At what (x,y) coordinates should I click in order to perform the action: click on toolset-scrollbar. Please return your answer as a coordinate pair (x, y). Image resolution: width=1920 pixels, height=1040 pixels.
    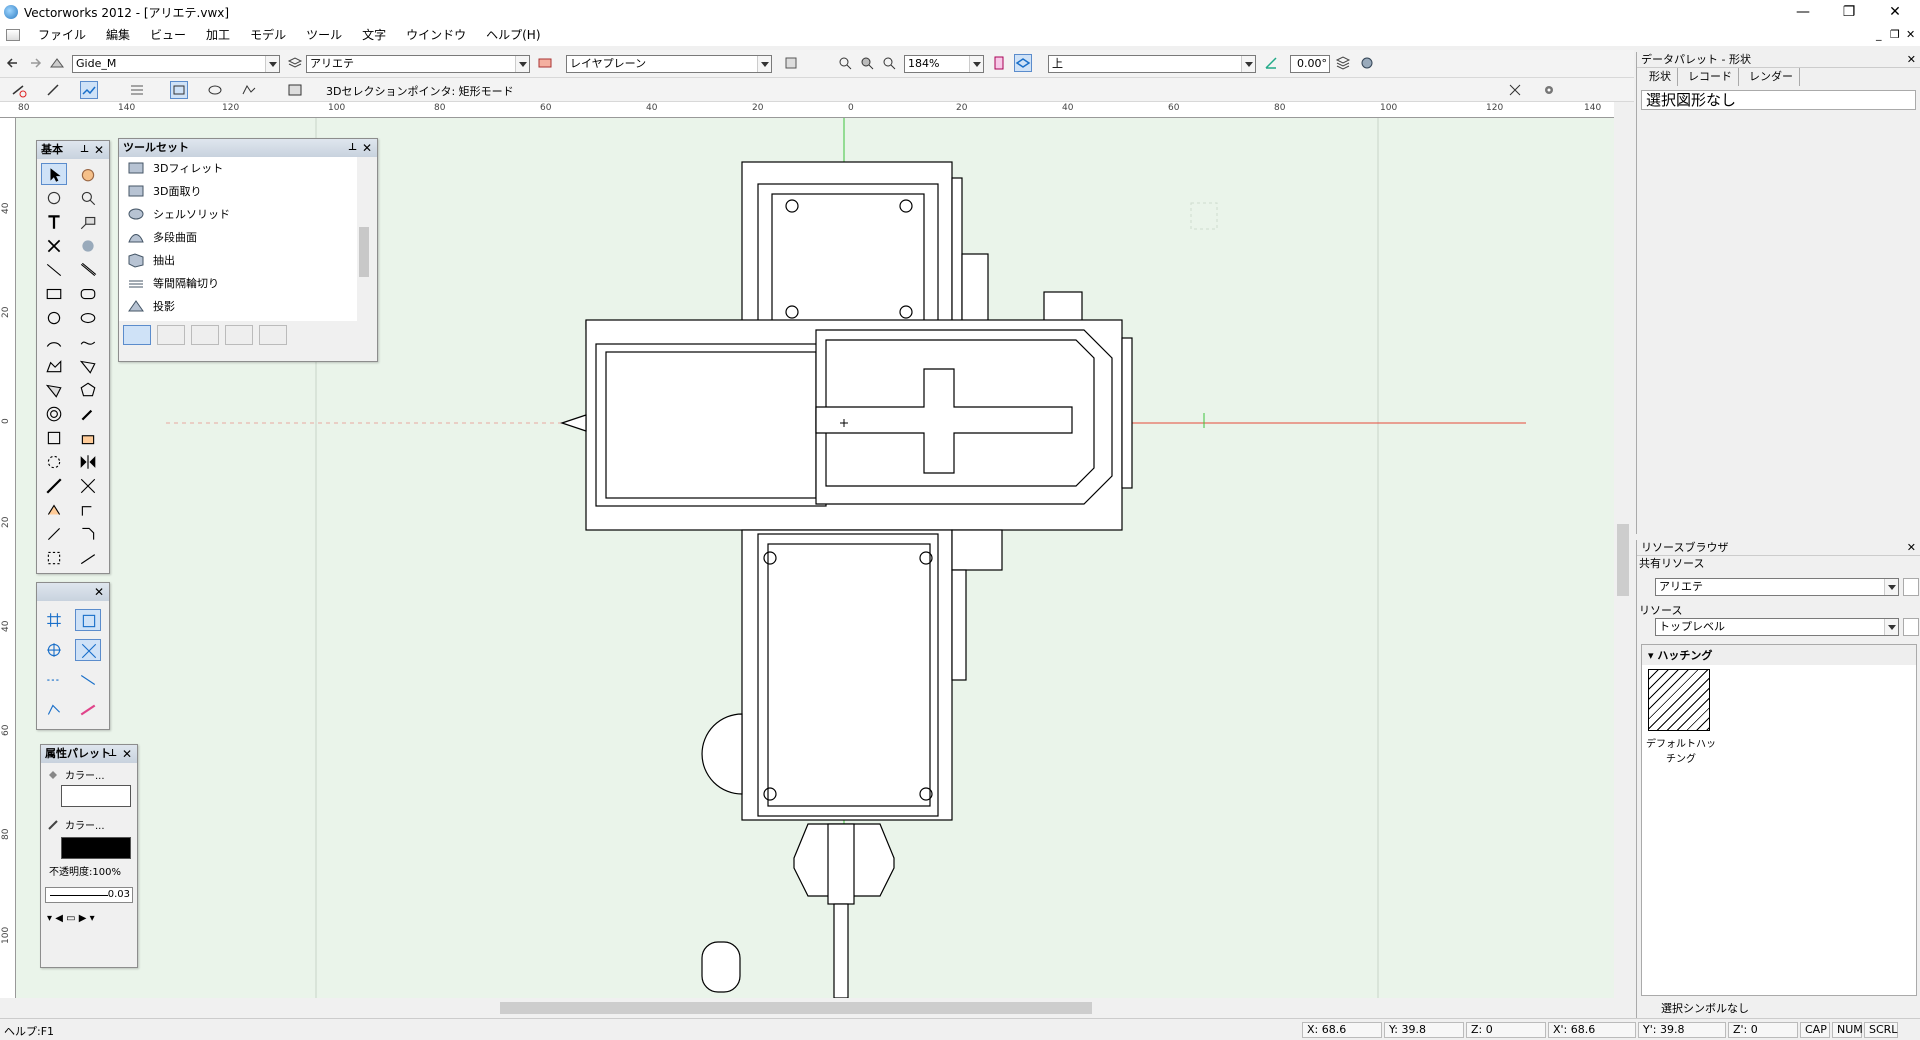
    Looking at the image, I should click on (364, 239).